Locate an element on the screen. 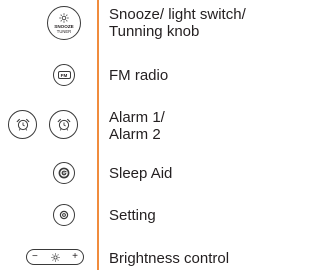  divider-line is located at coordinates (98, 135).